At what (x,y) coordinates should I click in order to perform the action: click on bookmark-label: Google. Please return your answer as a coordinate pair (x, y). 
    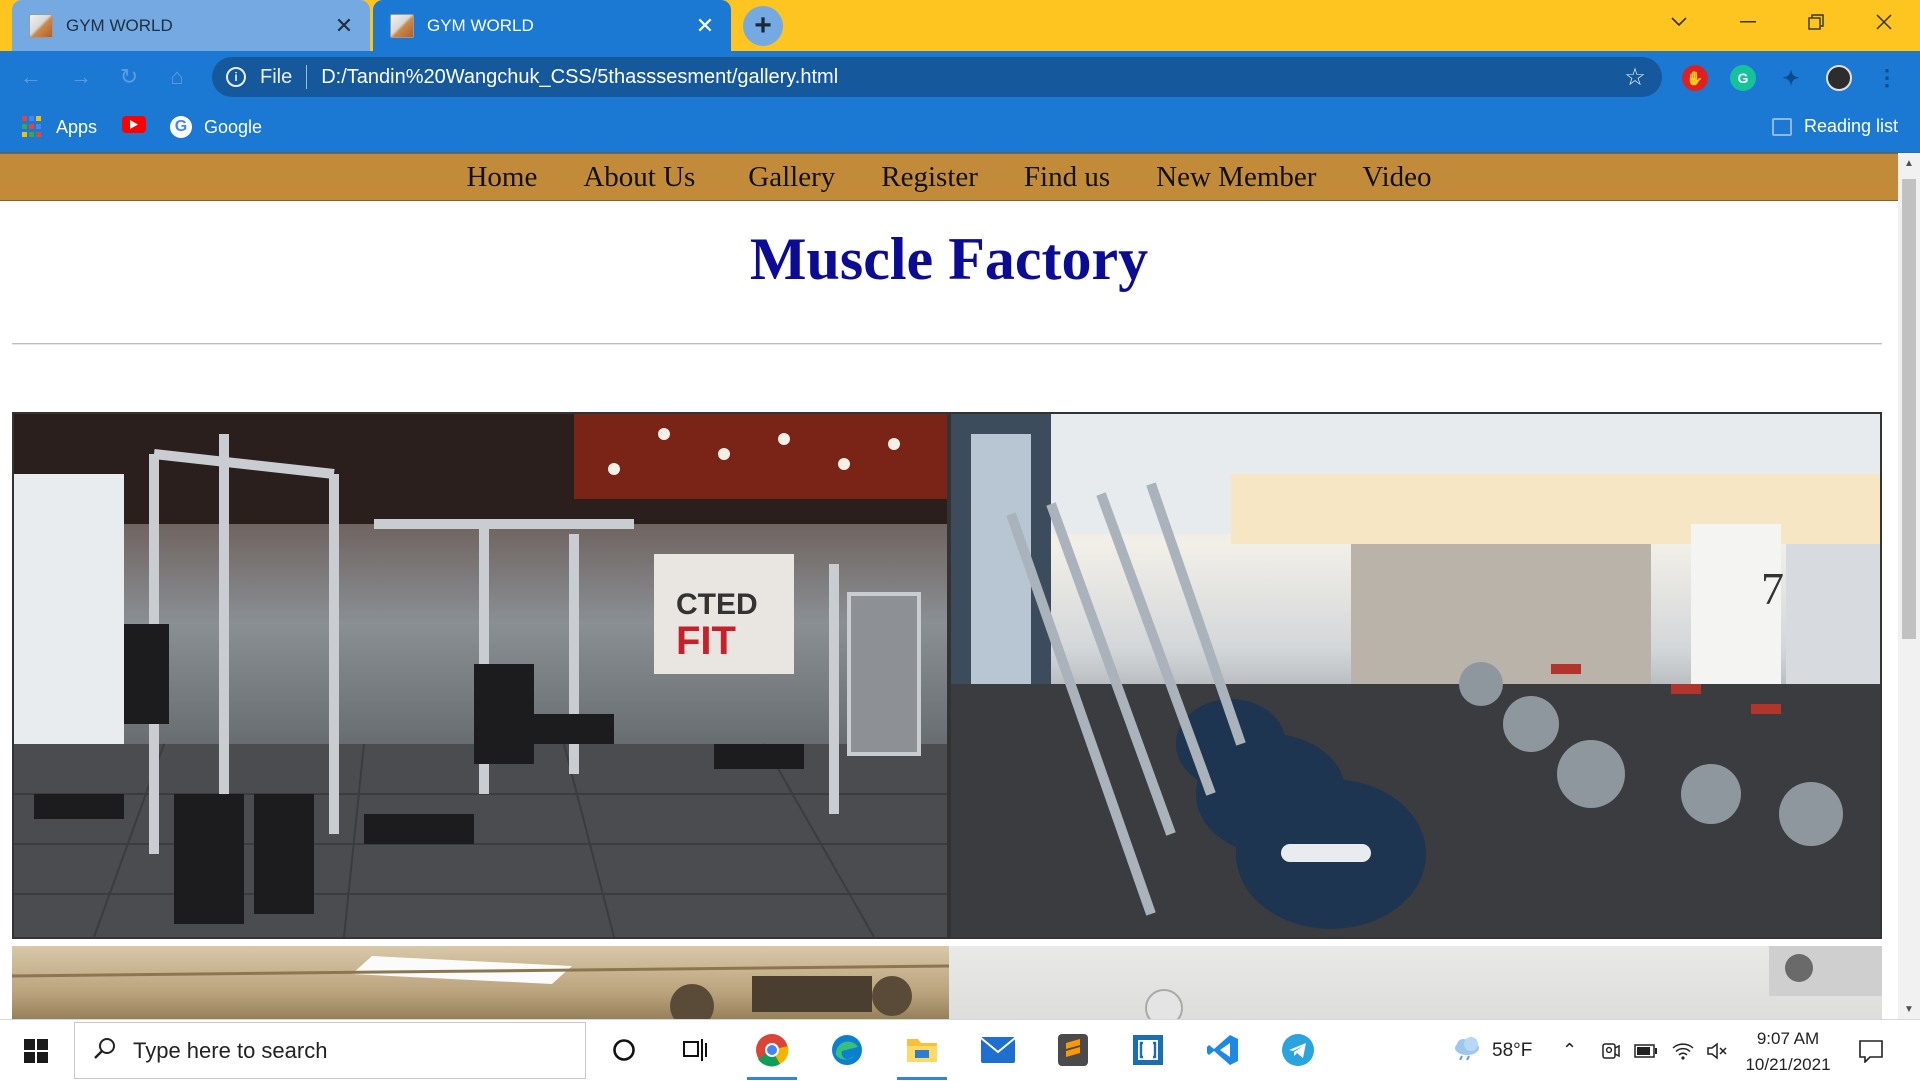
    Looking at the image, I should click on (233, 126).